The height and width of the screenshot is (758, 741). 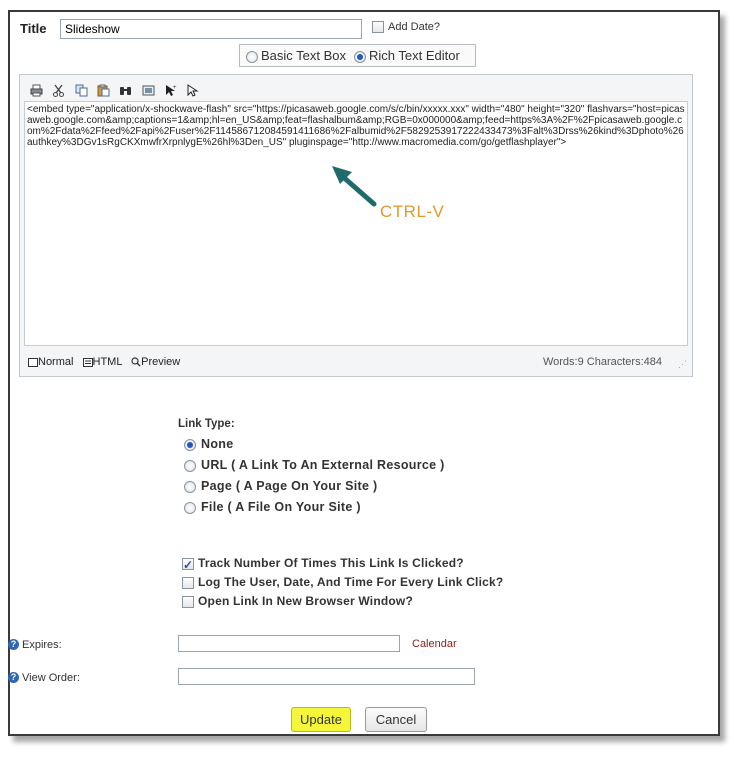 What do you see at coordinates (188, 582) in the screenshot?
I see `log-clicks-checkbox` at bounding box center [188, 582].